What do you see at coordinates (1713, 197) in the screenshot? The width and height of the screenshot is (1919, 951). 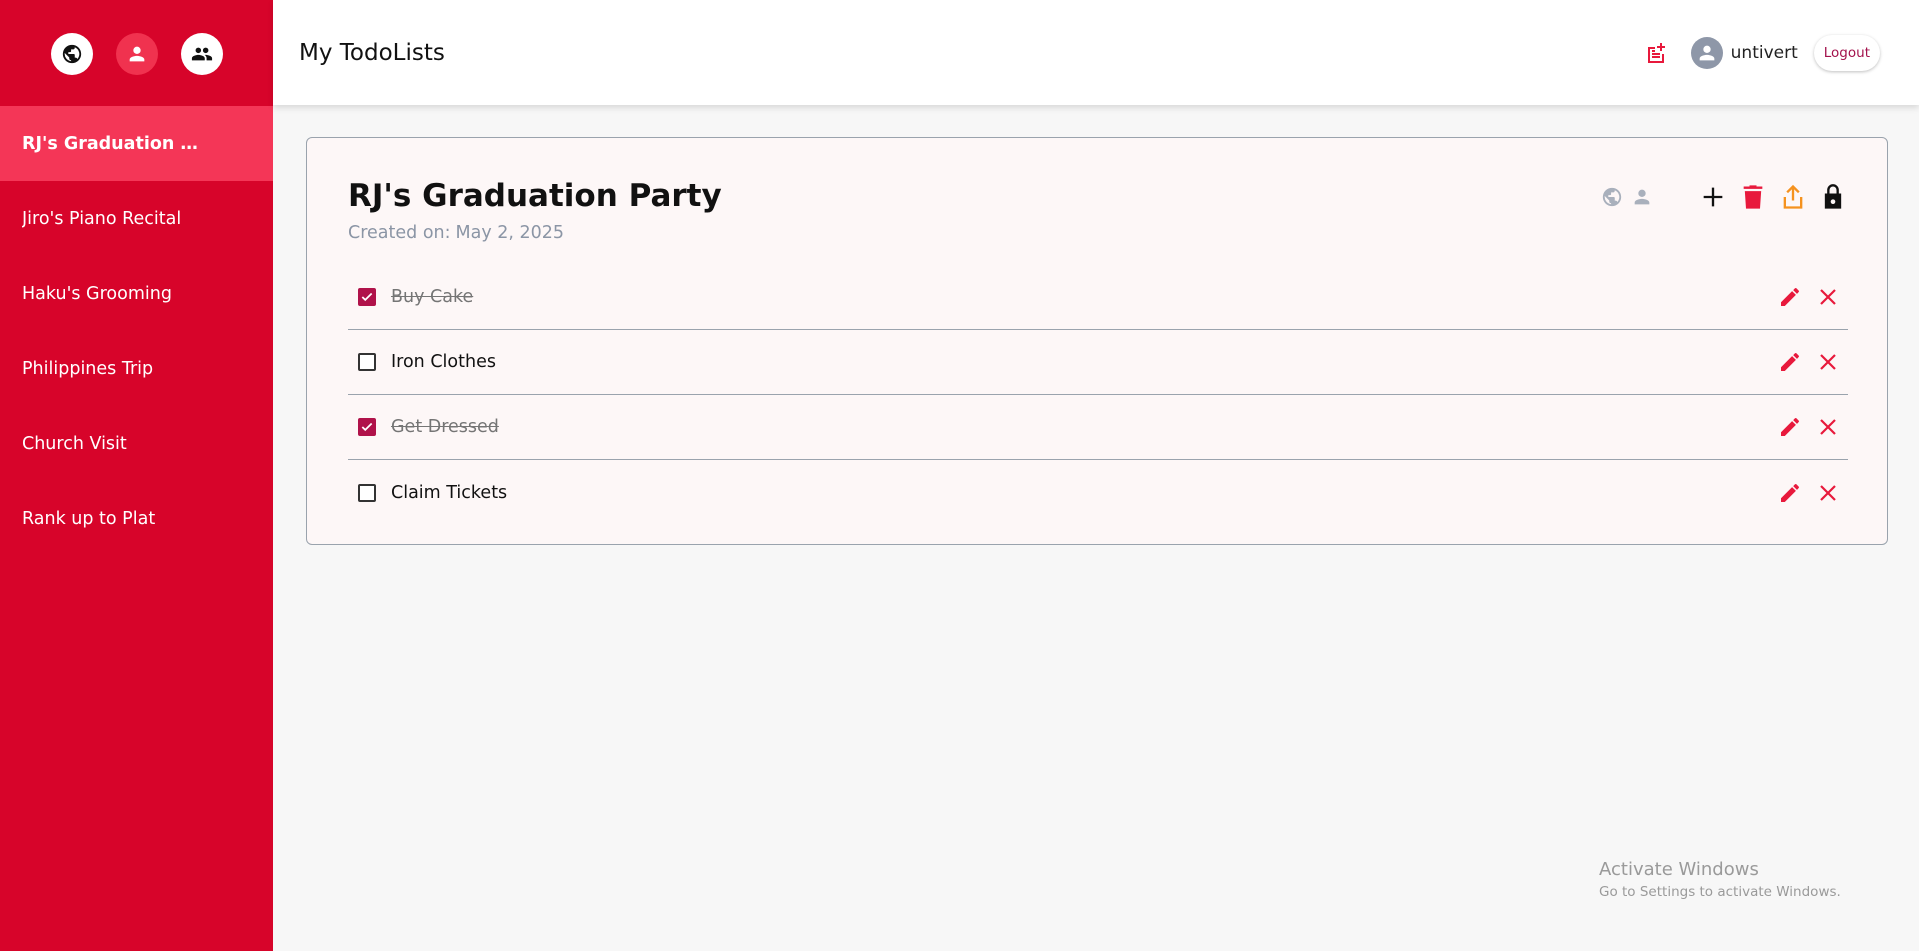 I see `add-icon` at bounding box center [1713, 197].